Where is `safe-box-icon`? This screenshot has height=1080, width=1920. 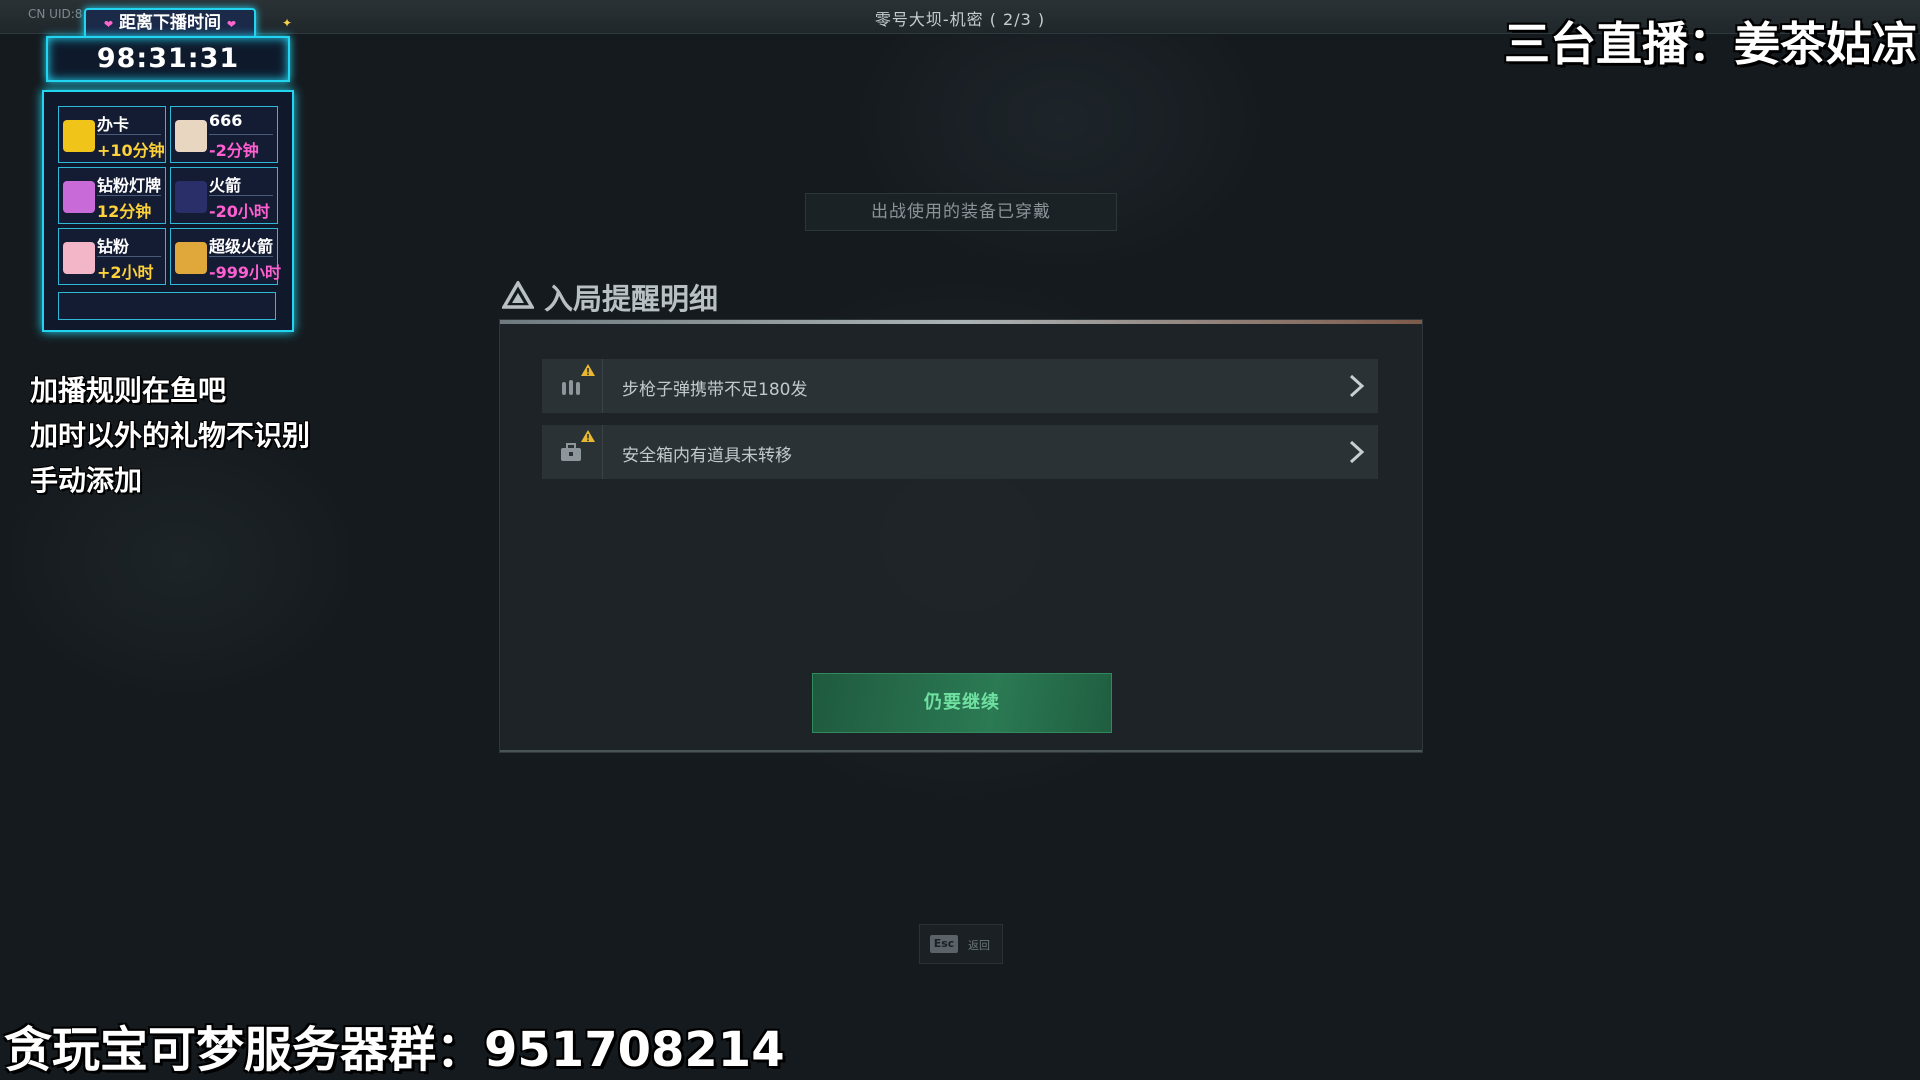 safe-box-icon is located at coordinates (571, 452).